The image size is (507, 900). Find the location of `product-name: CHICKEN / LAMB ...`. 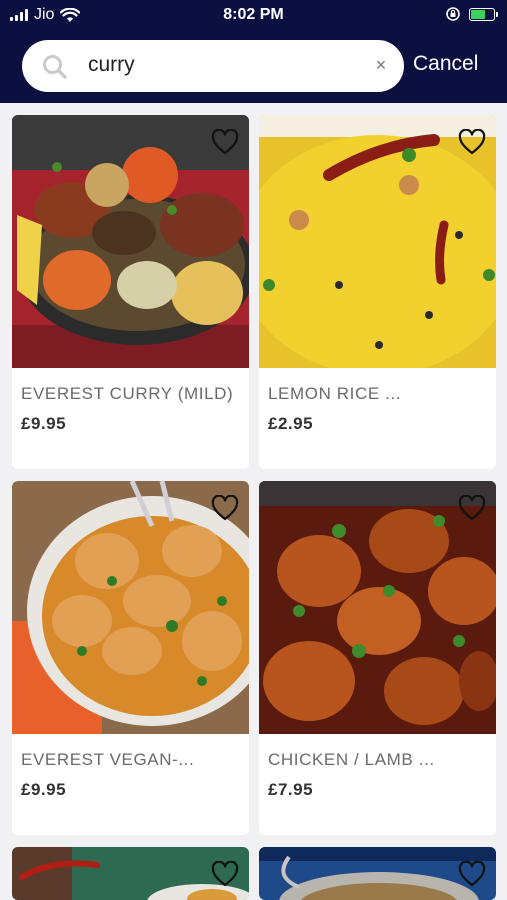

product-name: CHICKEN / LAMB ... is located at coordinates (351, 759).